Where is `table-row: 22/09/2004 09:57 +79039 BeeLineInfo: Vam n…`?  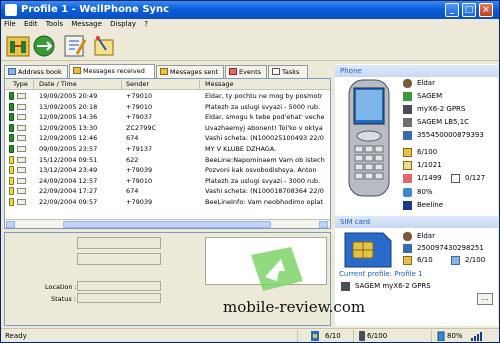
table-row: 22/09/2004 09:57 +79039 BeeLineInfo: Vam n… is located at coordinates (167, 202).